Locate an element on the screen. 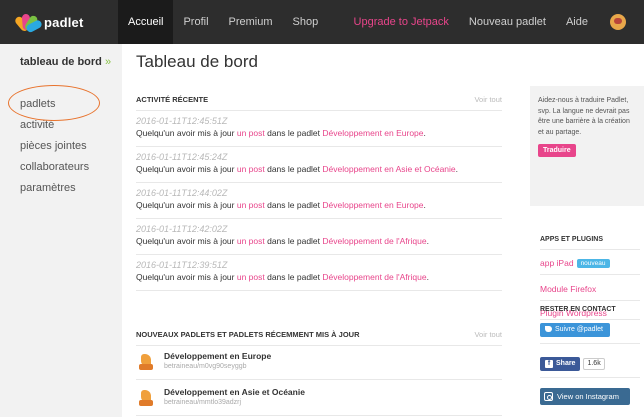 This screenshot has height=417, width=644. activity-timestamp: 2016-01-11T12:45:24Z is located at coordinates (182, 157).